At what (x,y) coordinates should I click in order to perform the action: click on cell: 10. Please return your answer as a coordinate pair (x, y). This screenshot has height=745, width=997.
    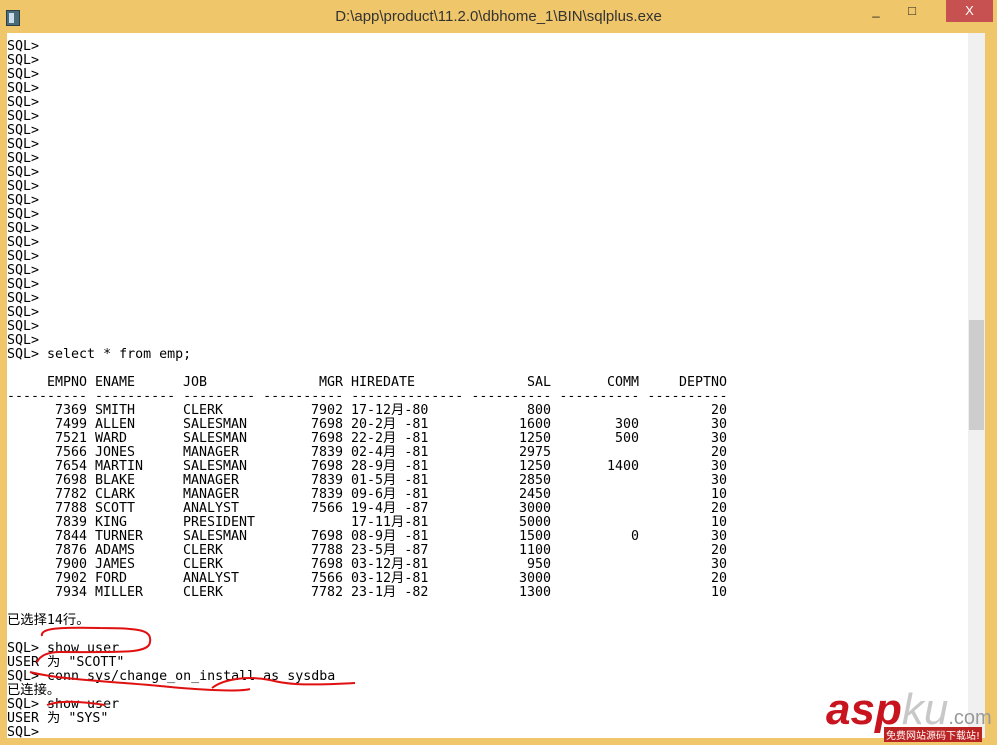
    Looking at the image, I should click on (718, 494).